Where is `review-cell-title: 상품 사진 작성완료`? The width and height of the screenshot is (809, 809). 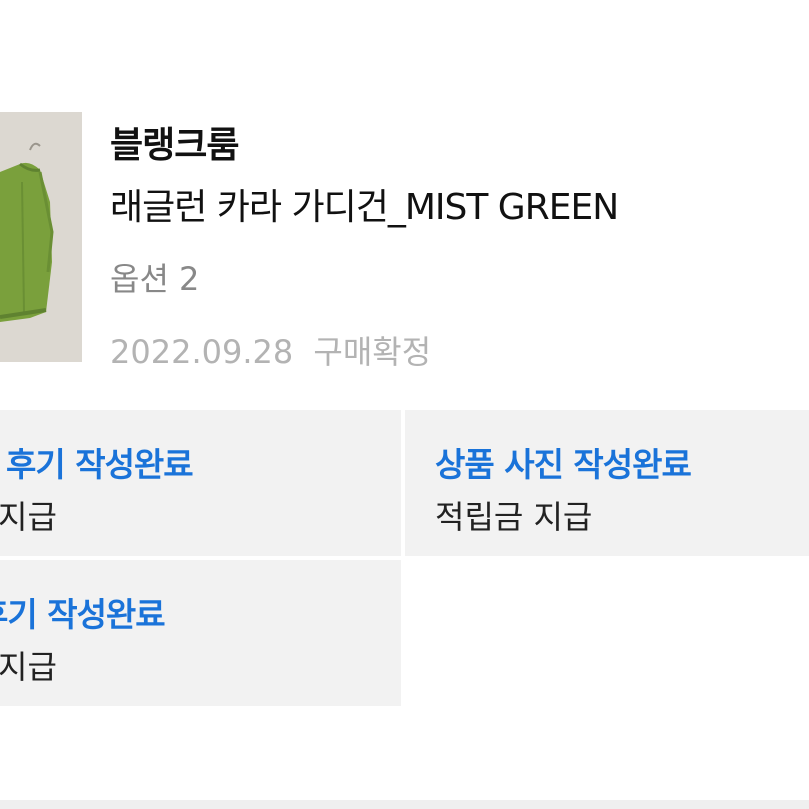
review-cell-title: 상품 사진 작성완료 is located at coordinates (563, 464).